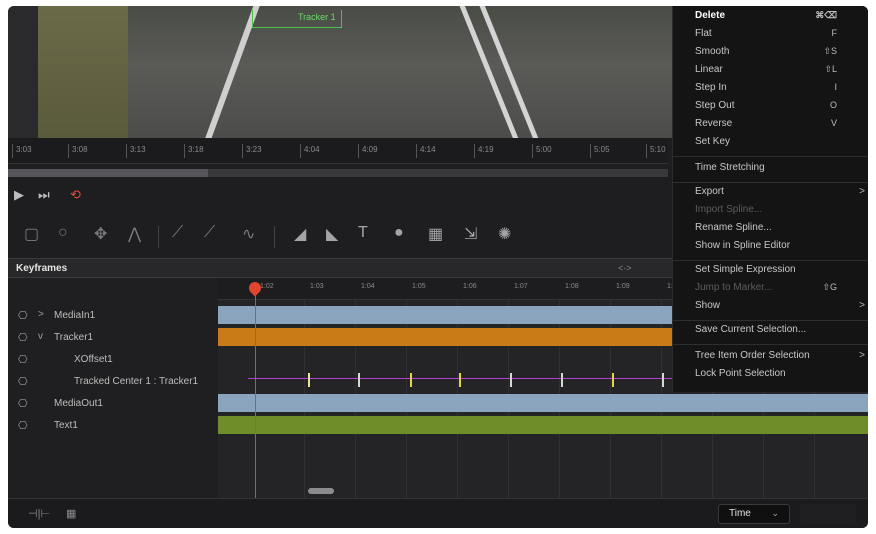  Describe the element at coordinates (100, 234) in the screenshot. I see `move-points-icon: ✥` at that location.